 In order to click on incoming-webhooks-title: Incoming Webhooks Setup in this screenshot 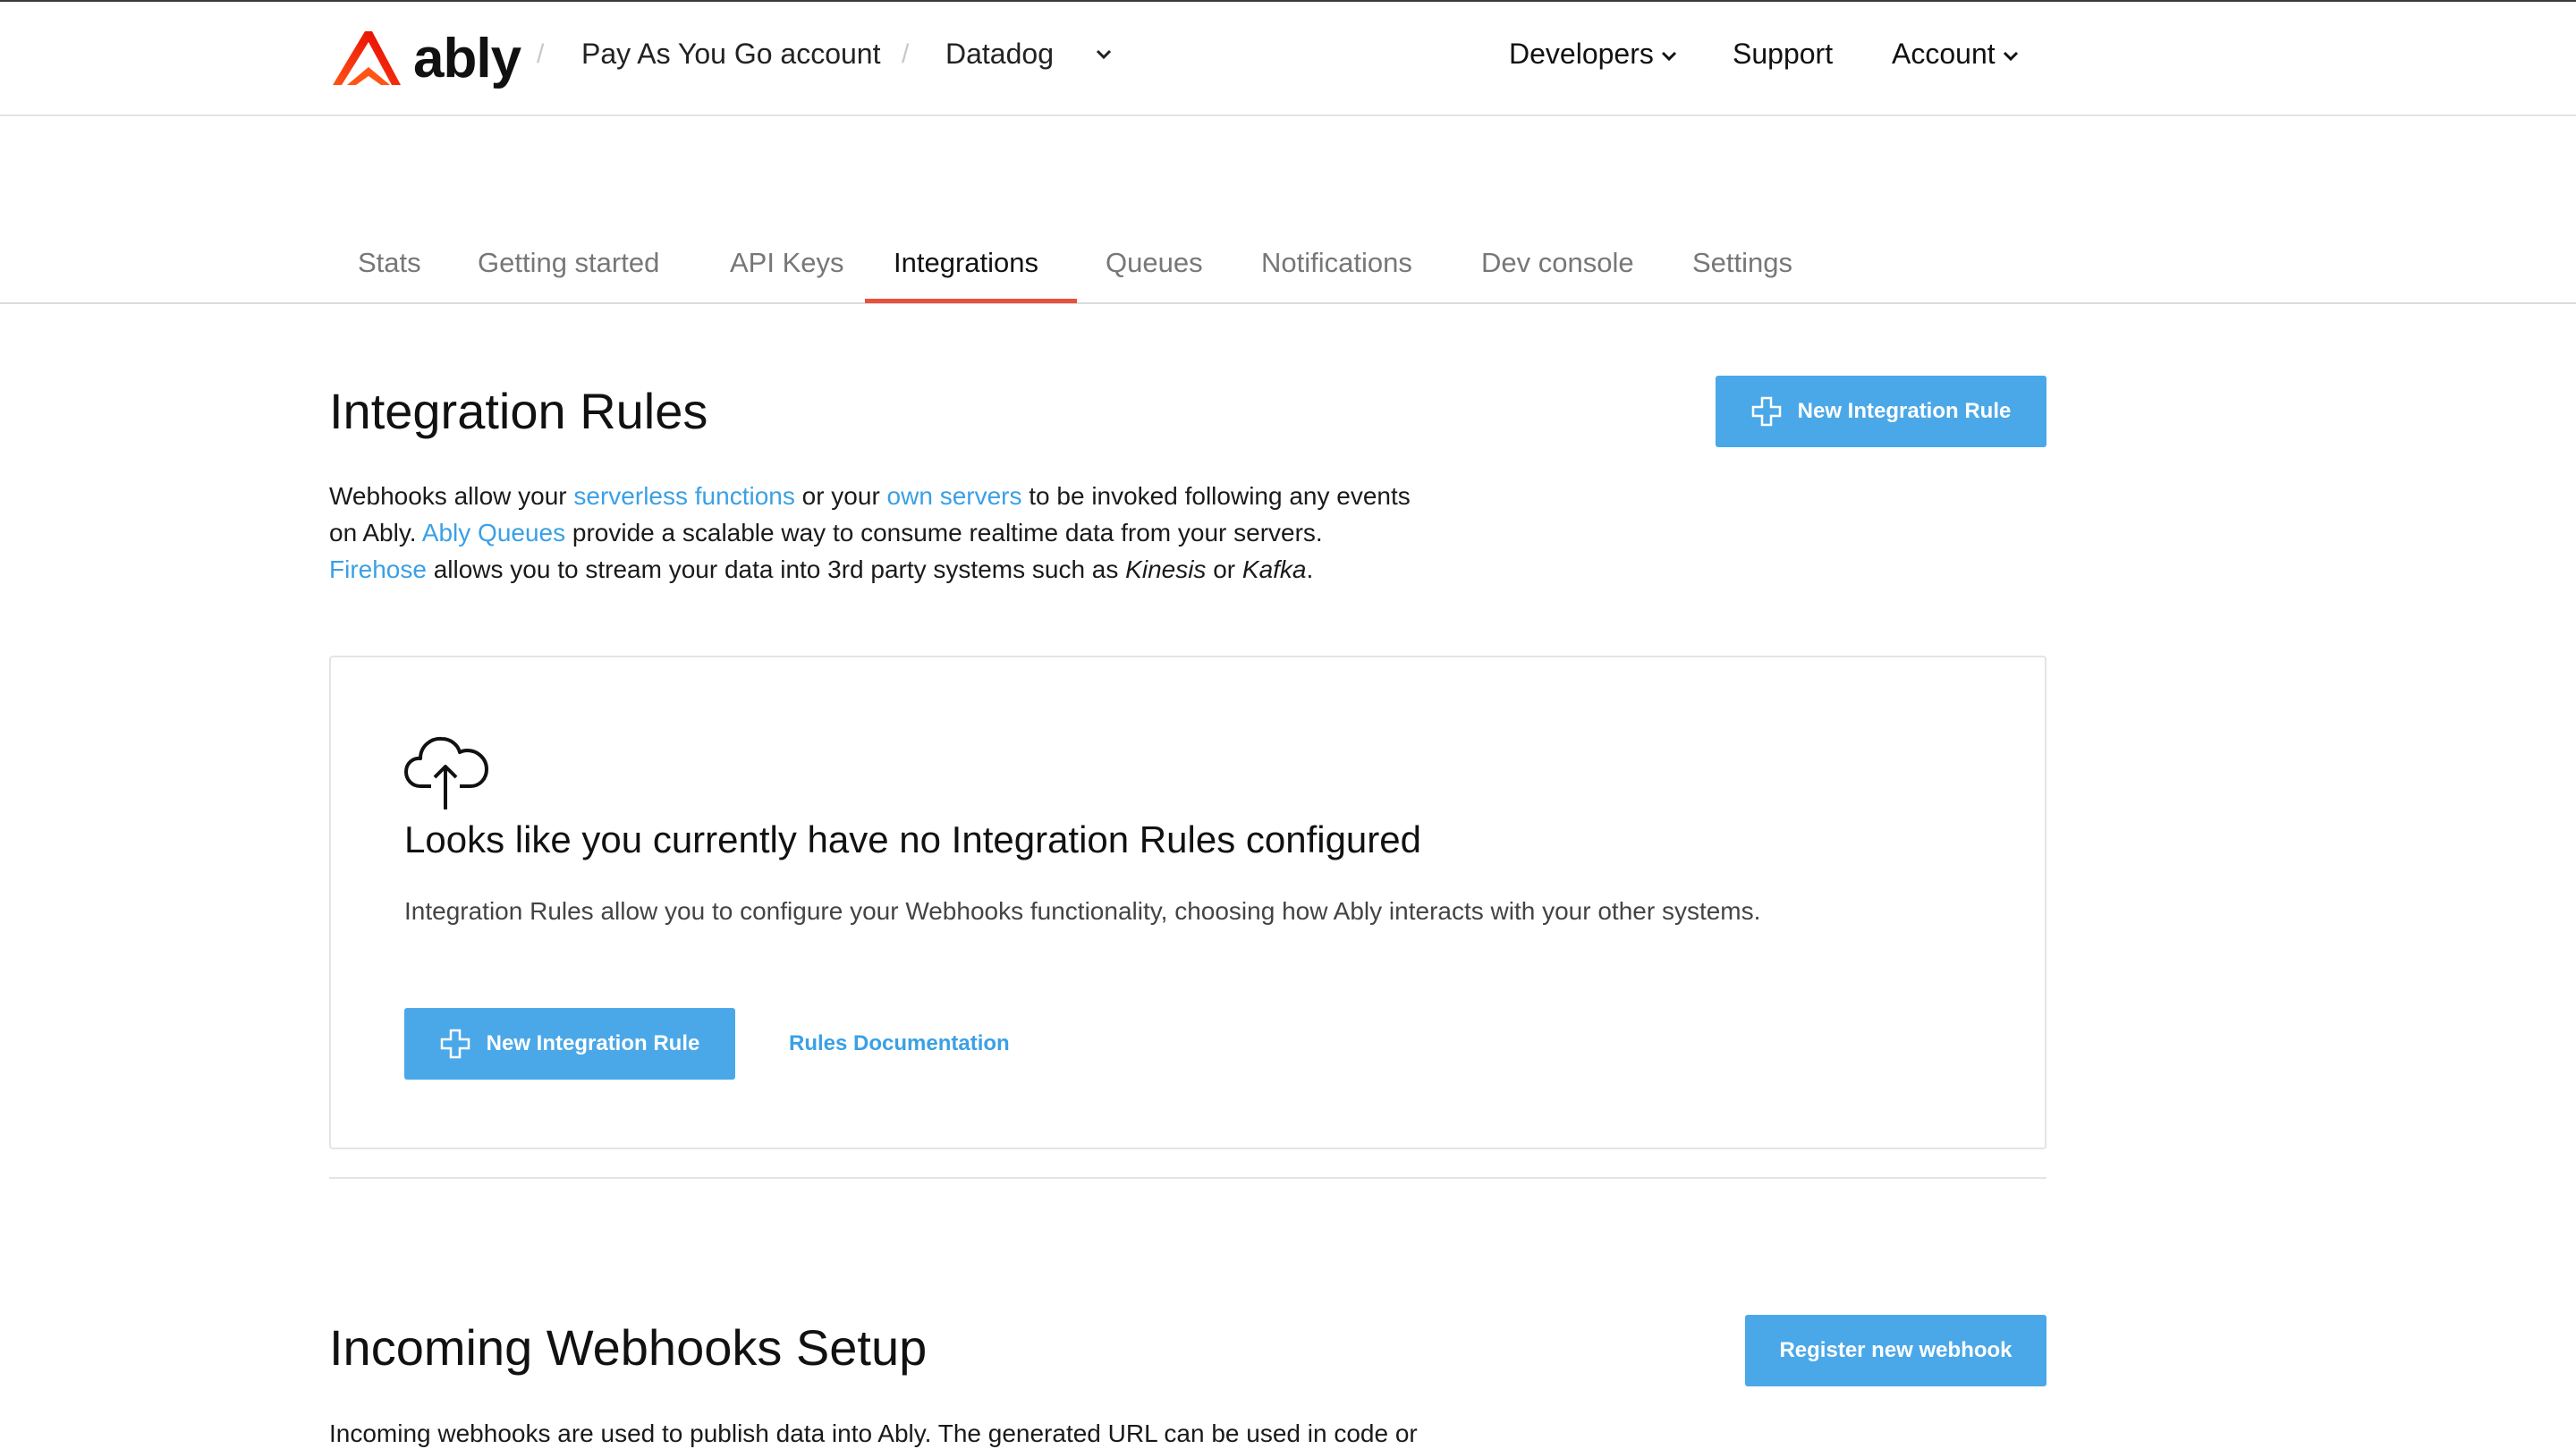, I will do `click(628, 1347)`.